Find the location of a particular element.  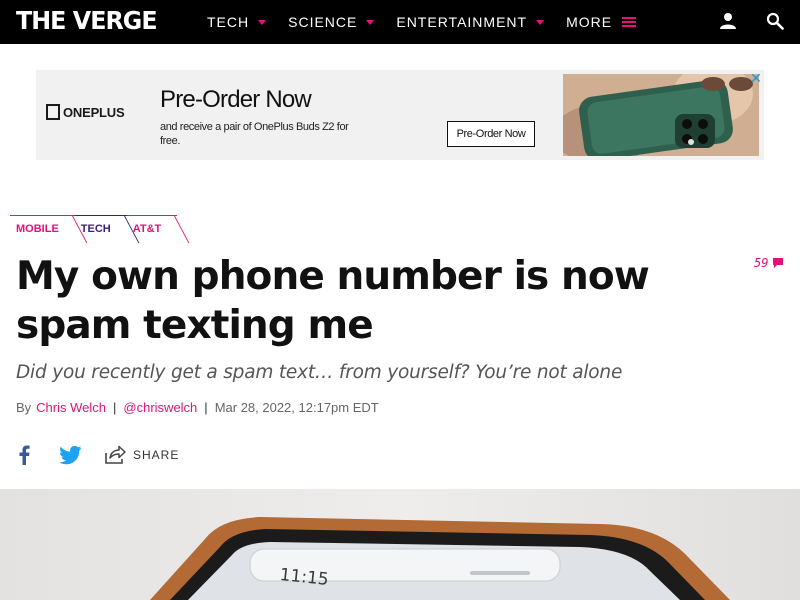

tag-att: AT&T is located at coordinates (152, 228).